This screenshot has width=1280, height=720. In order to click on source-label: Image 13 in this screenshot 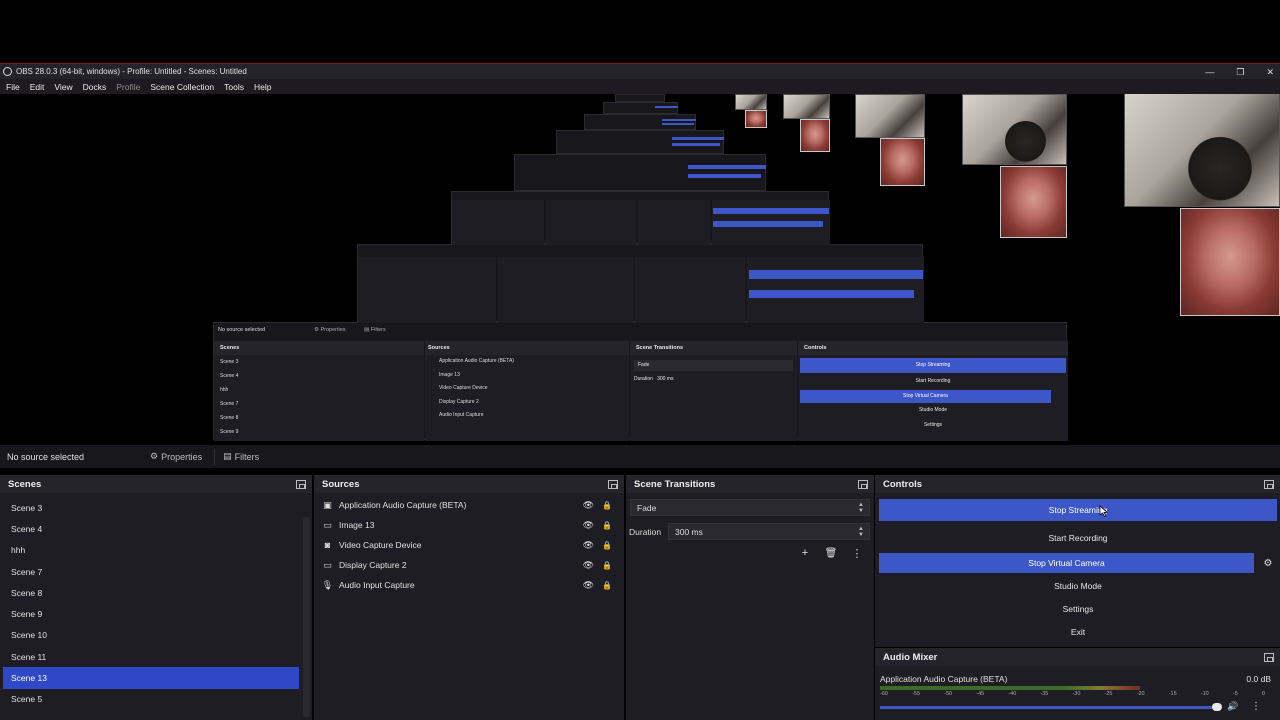, I will do `click(357, 525)`.